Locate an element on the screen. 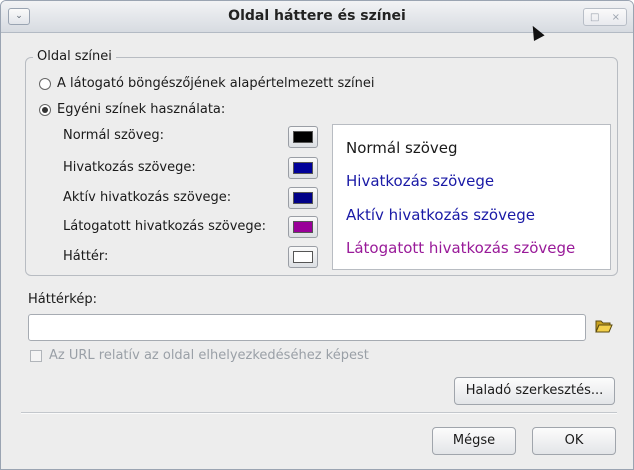 The image size is (634, 470). button-separator is located at coordinates (319, 413).